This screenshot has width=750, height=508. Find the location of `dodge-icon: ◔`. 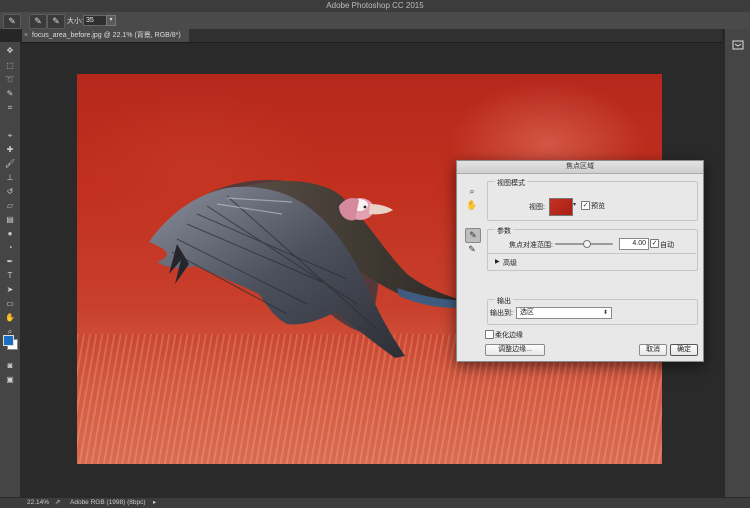

dodge-icon: ◔ is located at coordinates (10, 247).